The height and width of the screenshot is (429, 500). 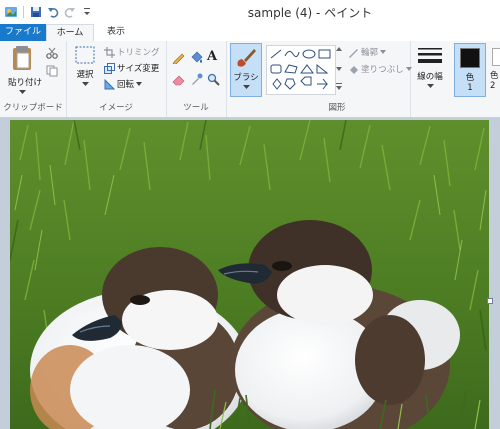 What do you see at coordinates (310, 13) in the screenshot?
I see `window-title: sample (4) - ペイント` at bounding box center [310, 13].